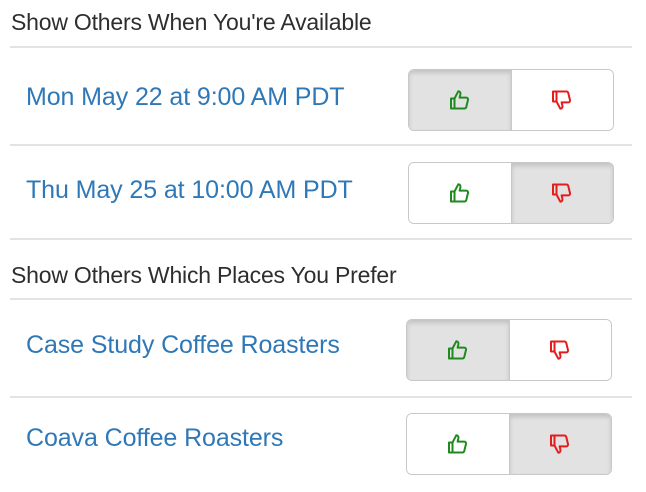  I want to click on place-option-link: Coava Coffee Roasters, so click(154, 438).